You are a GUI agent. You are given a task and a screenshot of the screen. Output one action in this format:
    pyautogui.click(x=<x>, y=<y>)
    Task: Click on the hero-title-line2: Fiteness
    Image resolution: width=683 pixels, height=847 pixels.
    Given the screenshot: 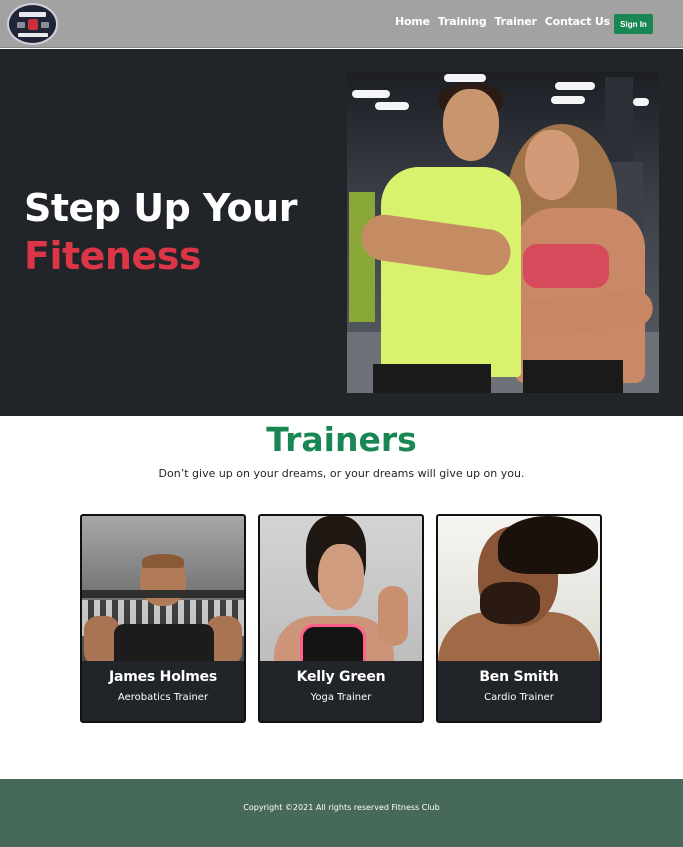 What is the action you would take?
    pyautogui.click(x=112, y=256)
    